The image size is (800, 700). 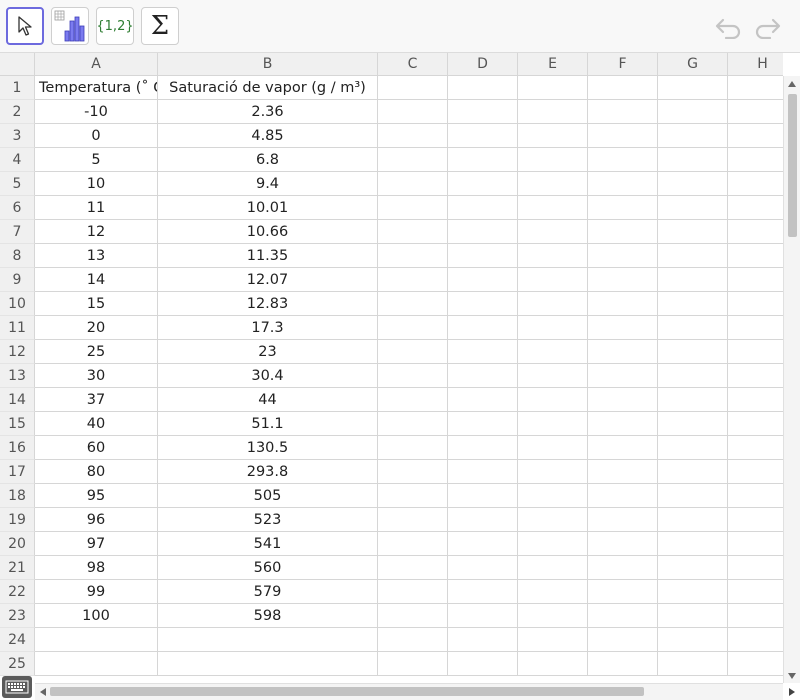 What do you see at coordinates (413, 88) in the screenshot?
I see `cell-c1` at bounding box center [413, 88].